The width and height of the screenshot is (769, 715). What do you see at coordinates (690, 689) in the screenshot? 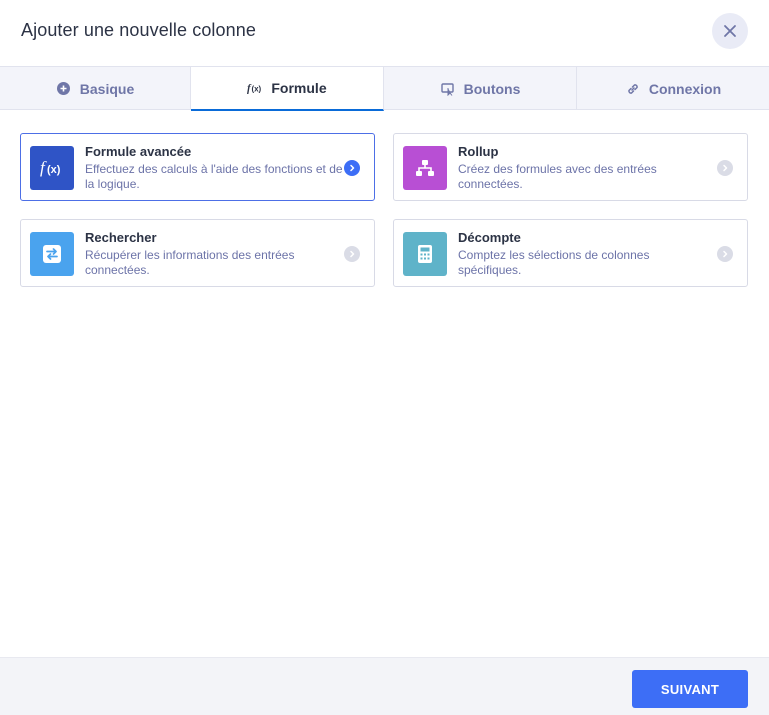
I see `next-button: SUIVANT` at bounding box center [690, 689].